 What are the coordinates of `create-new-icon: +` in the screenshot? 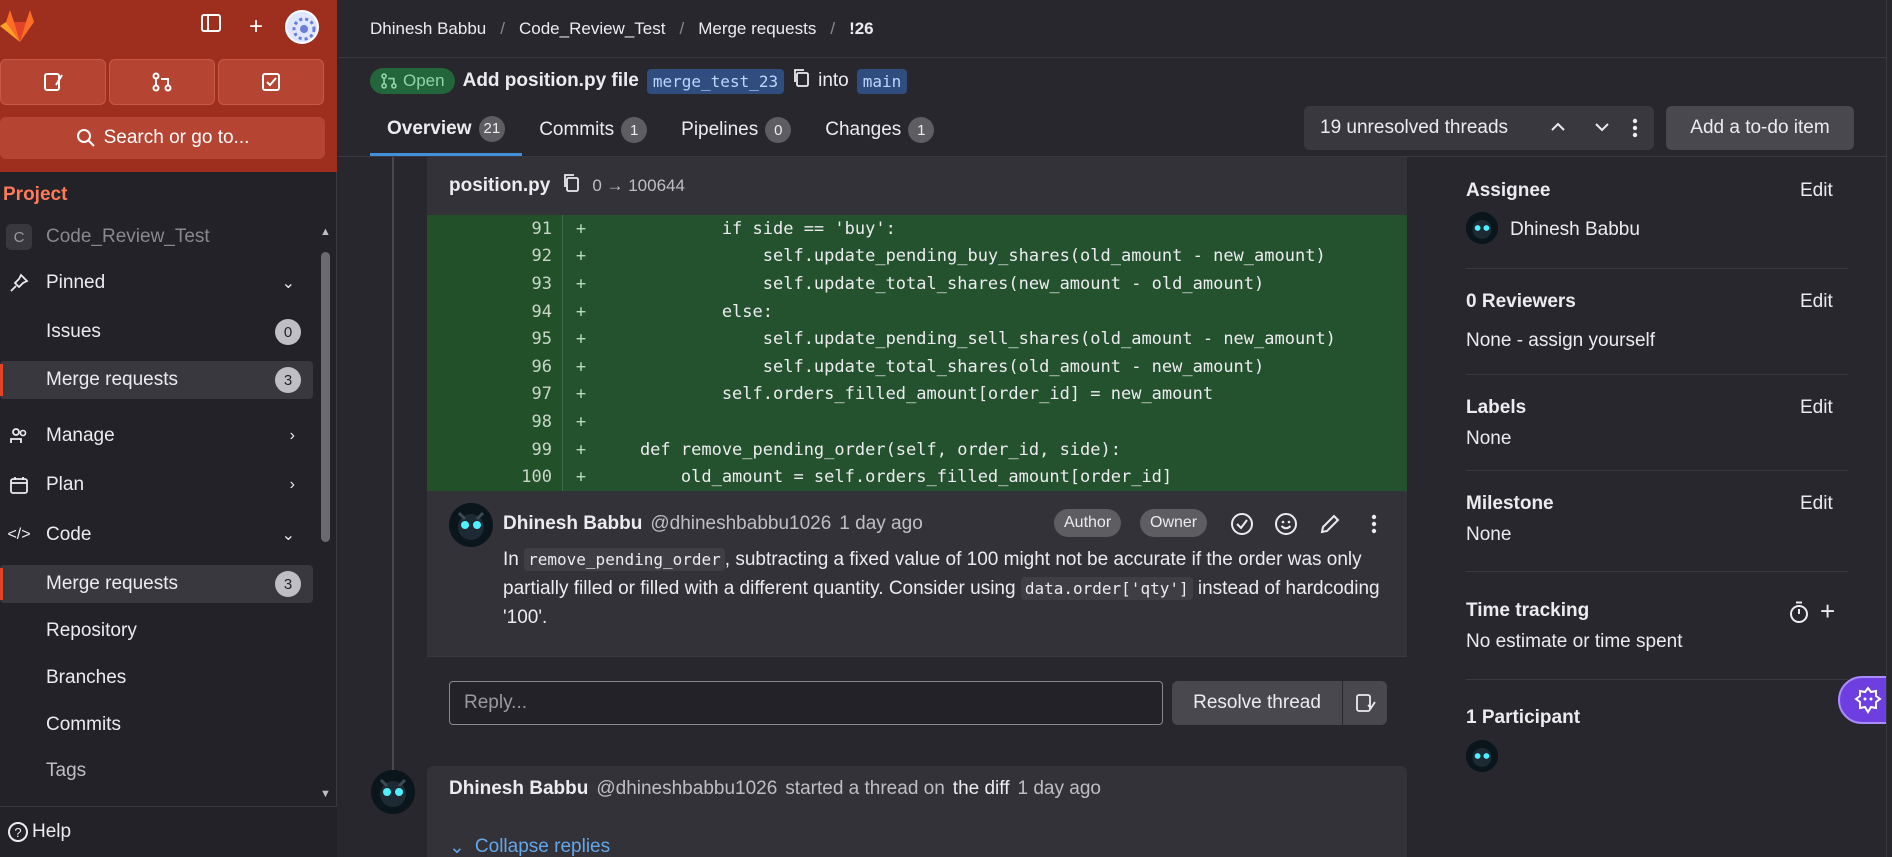 It's located at (256, 27).